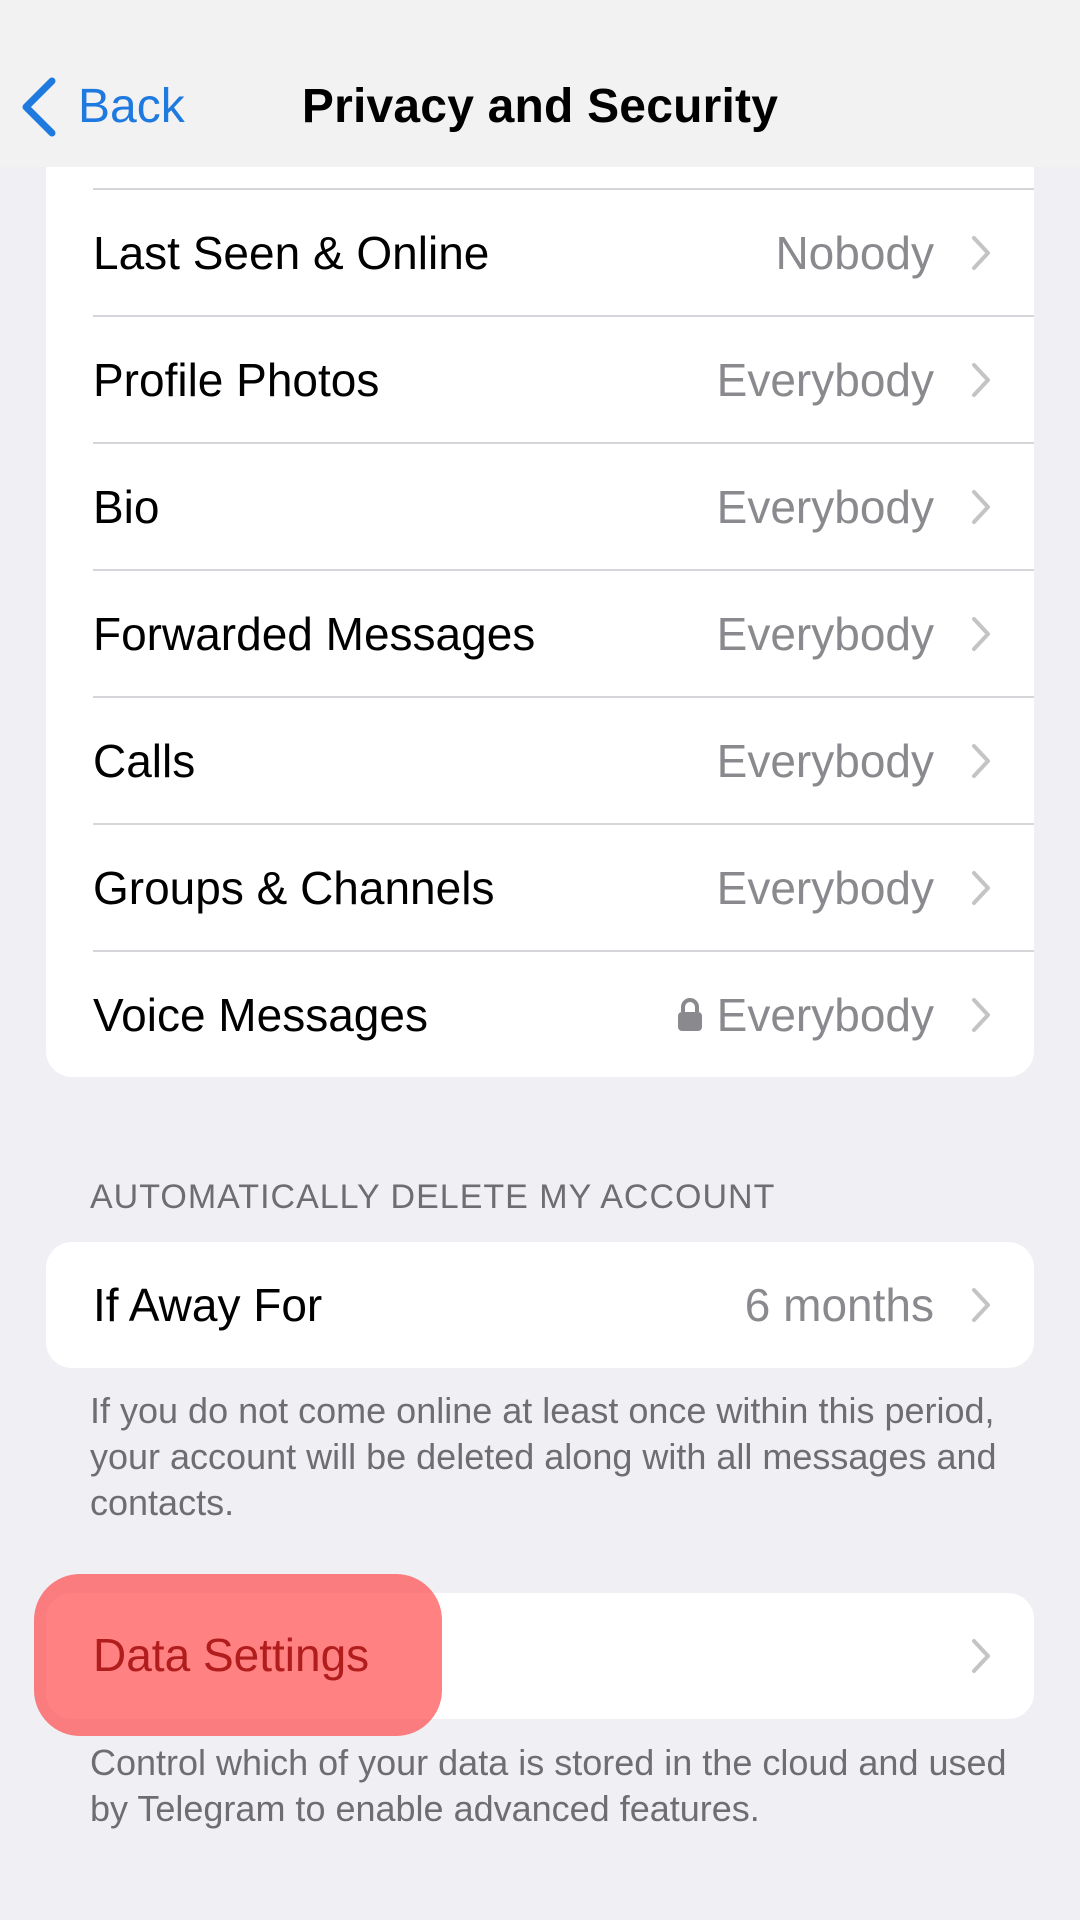  I want to click on row-value: 6 months, so click(839, 1305).